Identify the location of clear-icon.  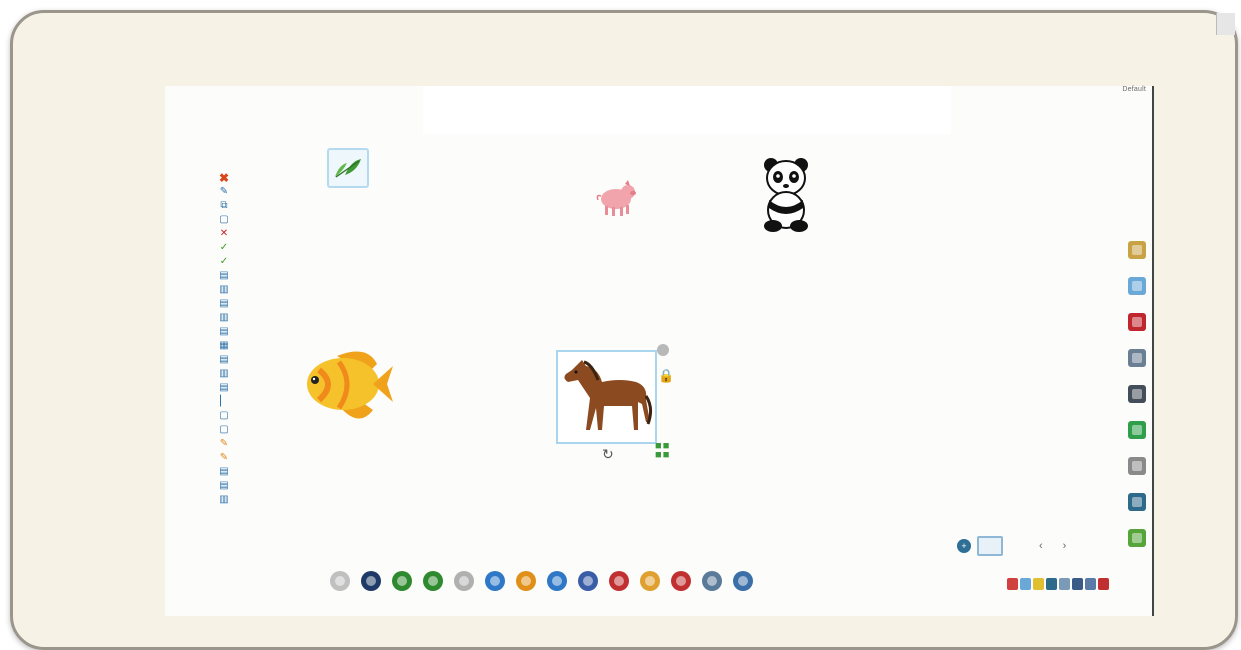
(464, 581).